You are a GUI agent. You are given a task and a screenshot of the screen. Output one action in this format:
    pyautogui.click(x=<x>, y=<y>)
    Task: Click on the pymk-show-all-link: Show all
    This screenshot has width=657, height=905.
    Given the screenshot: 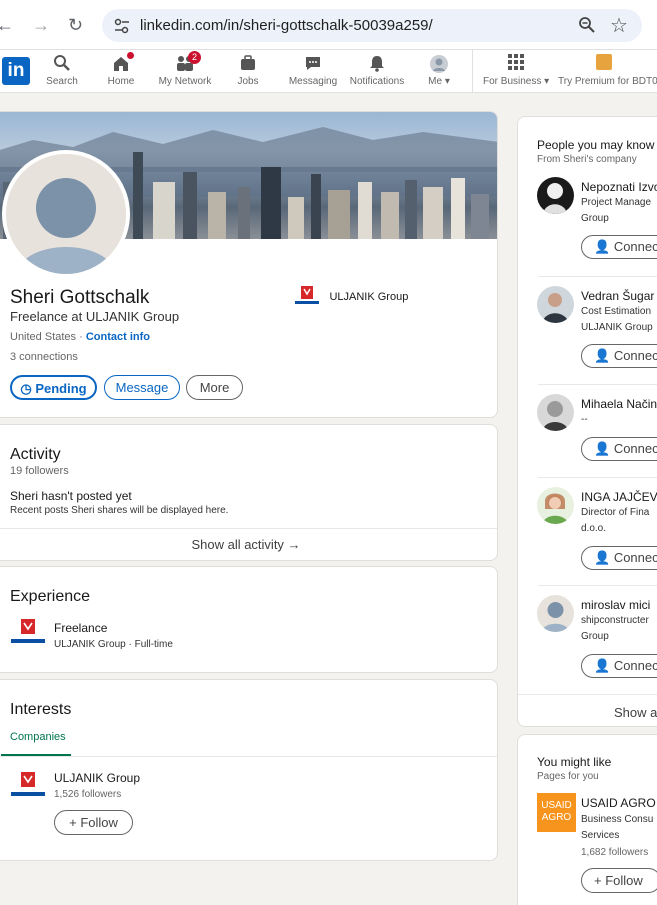 What is the action you would take?
    pyautogui.click(x=635, y=712)
    